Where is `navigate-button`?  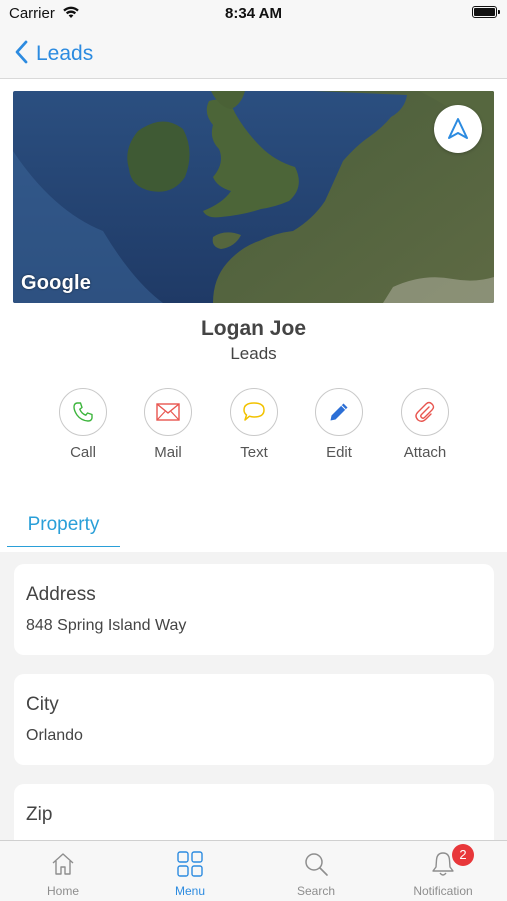 navigate-button is located at coordinates (458, 129).